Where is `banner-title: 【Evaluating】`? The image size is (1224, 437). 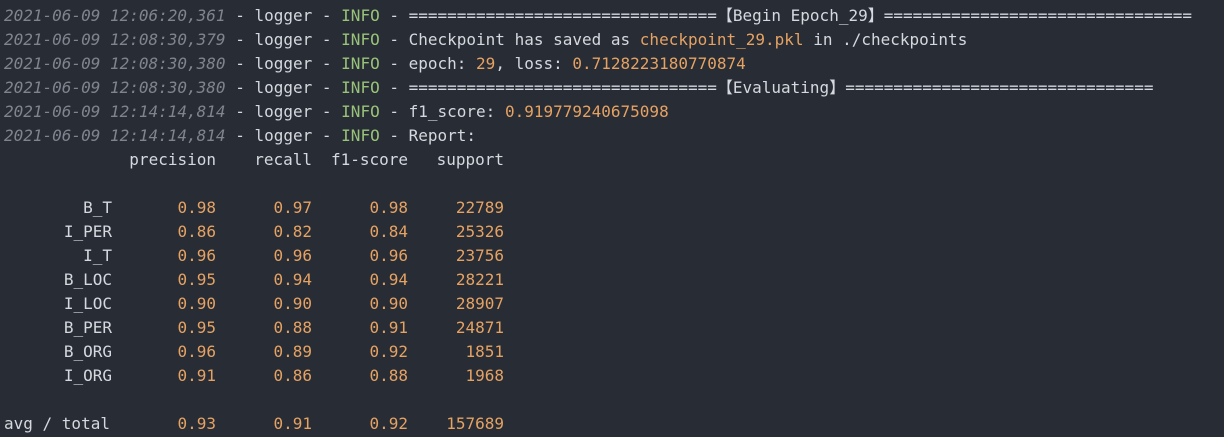 banner-title: 【Evaluating】 is located at coordinates (781, 87).